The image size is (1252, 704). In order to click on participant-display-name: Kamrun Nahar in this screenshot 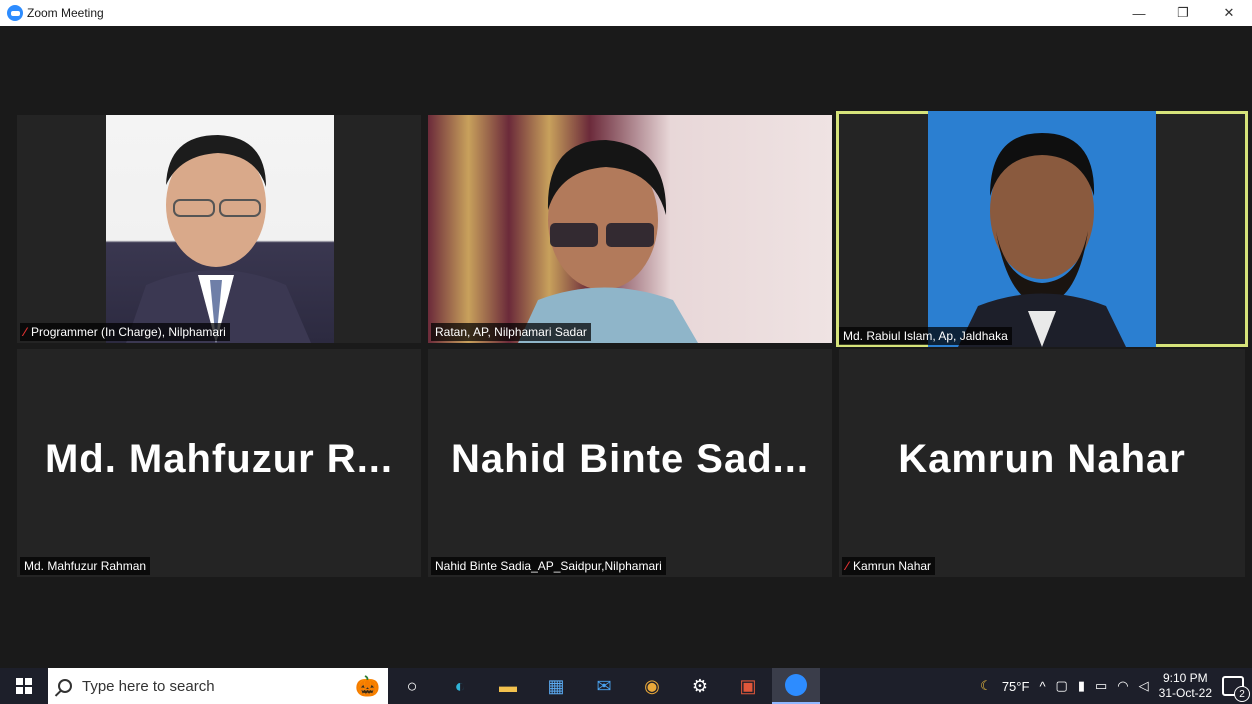, I will do `click(1042, 459)`.